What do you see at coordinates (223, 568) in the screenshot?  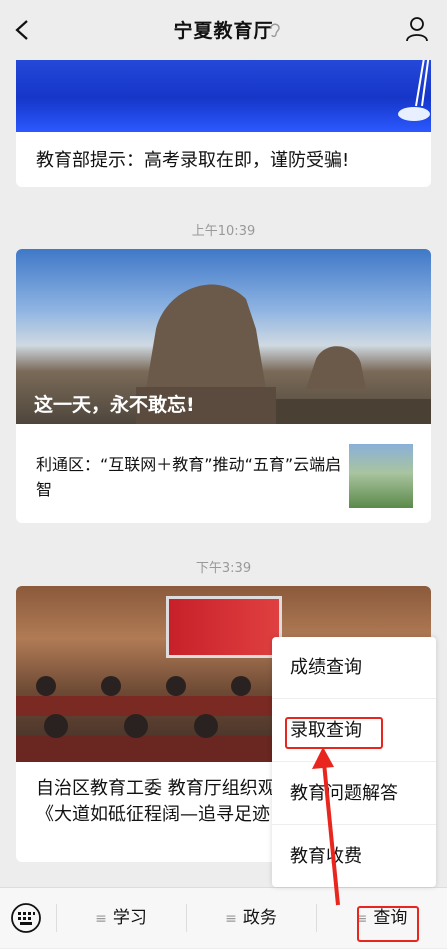 I see `timestamp: 下午3:39` at bounding box center [223, 568].